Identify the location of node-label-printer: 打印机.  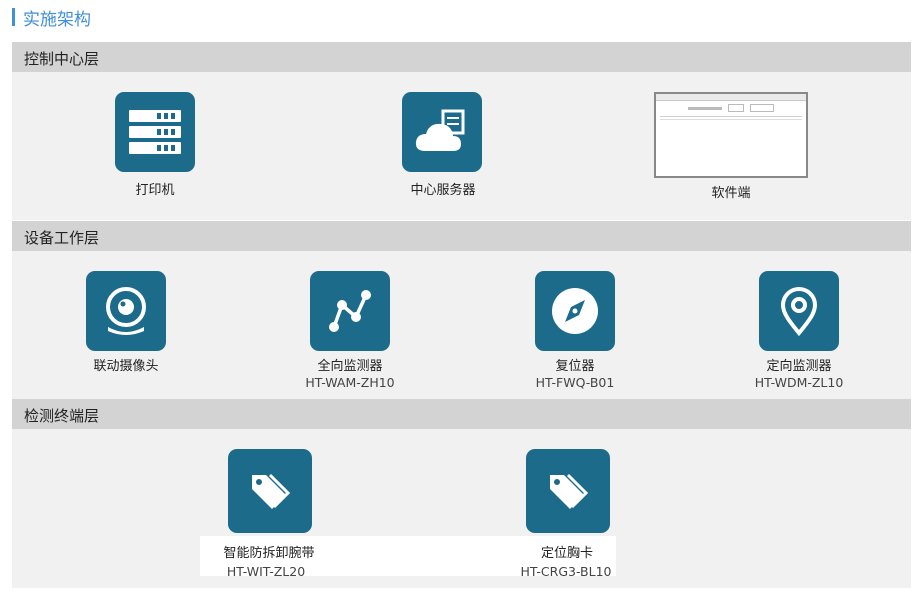
(155, 190).